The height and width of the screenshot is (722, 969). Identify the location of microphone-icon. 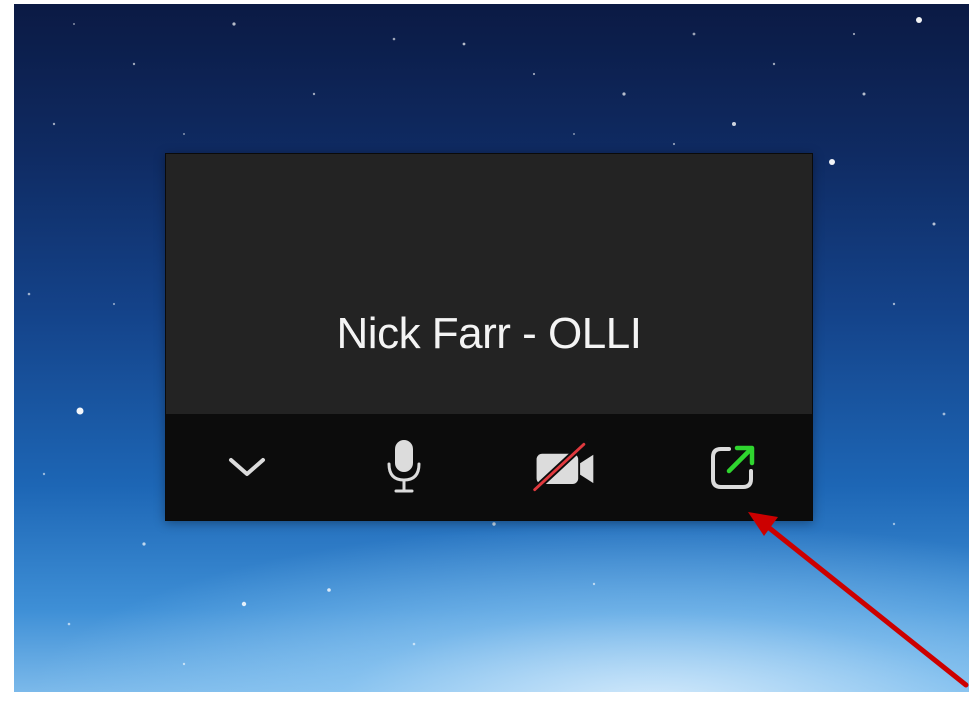
(404, 466).